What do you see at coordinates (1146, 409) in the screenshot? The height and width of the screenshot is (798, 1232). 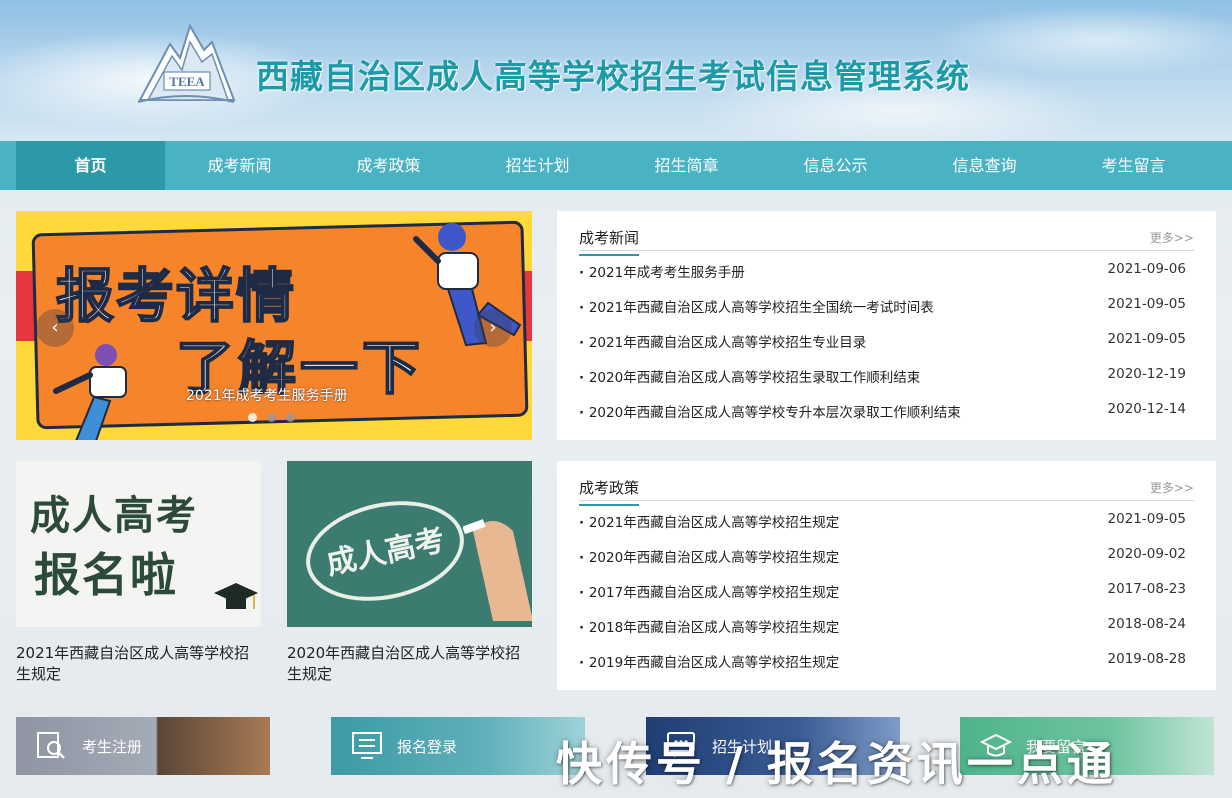 I see `news-date: 2020-12-14` at bounding box center [1146, 409].